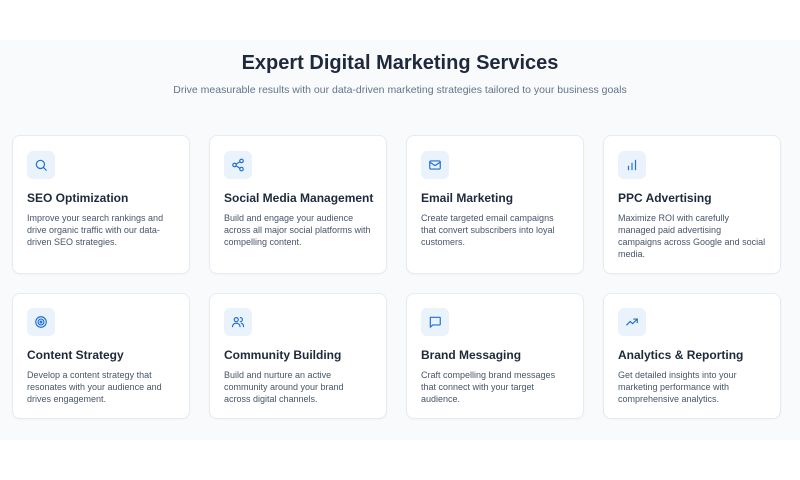 This screenshot has height=480, width=800. I want to click on bar-chart-icon, so click(632, 165).